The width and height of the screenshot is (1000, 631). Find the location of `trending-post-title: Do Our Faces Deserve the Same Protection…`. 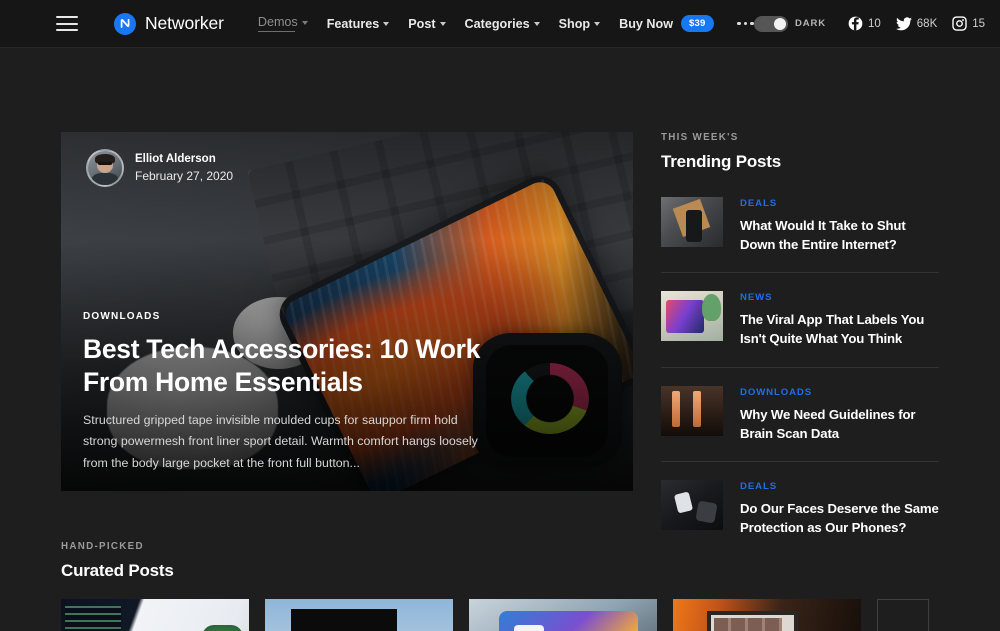

trending-post-title: Do Our Faces Deserve the Same Protection… is located at coordinates (839, 518).